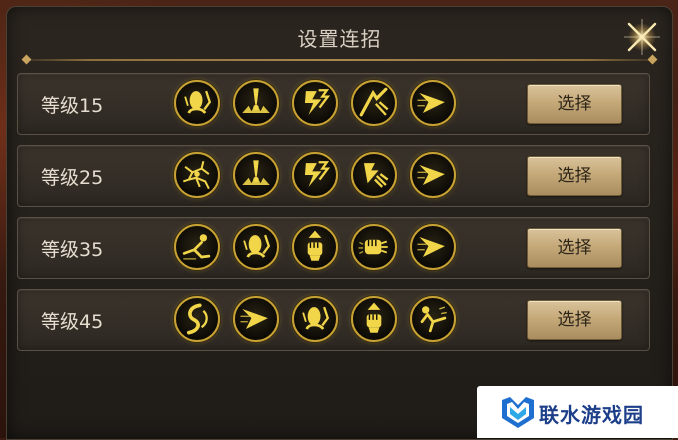 The image size is (678, 440). Describe the element at coordinates (518, 412) in the screenshot. I see `m-shield-logo-icon` at that location.